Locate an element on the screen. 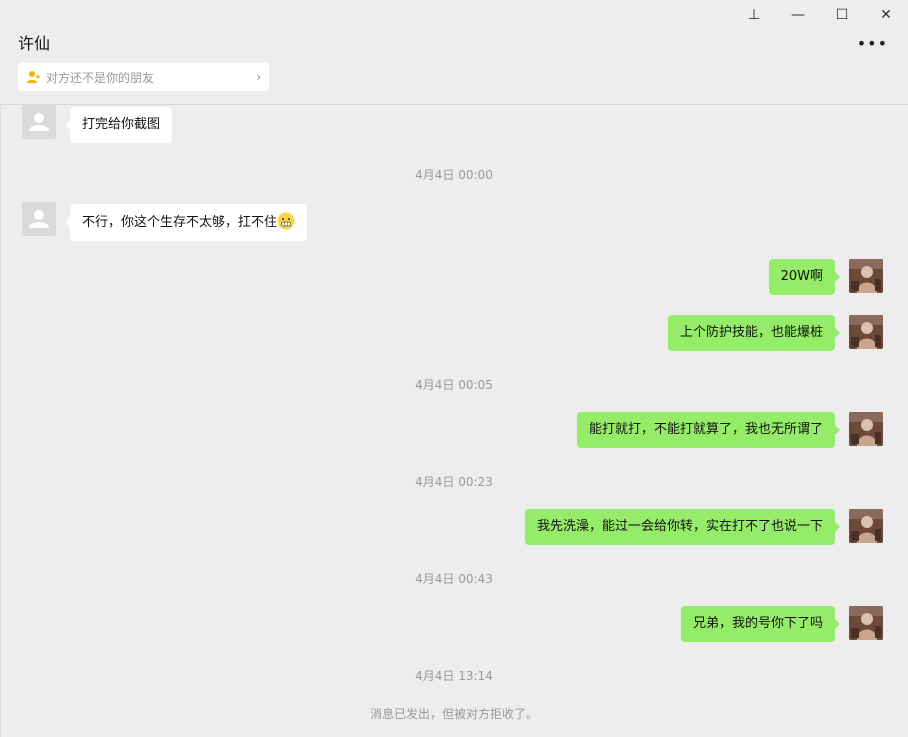  message-bubble-outgoing: 兄弟，我的号你下了吗 is located at coordinates (760, 624).